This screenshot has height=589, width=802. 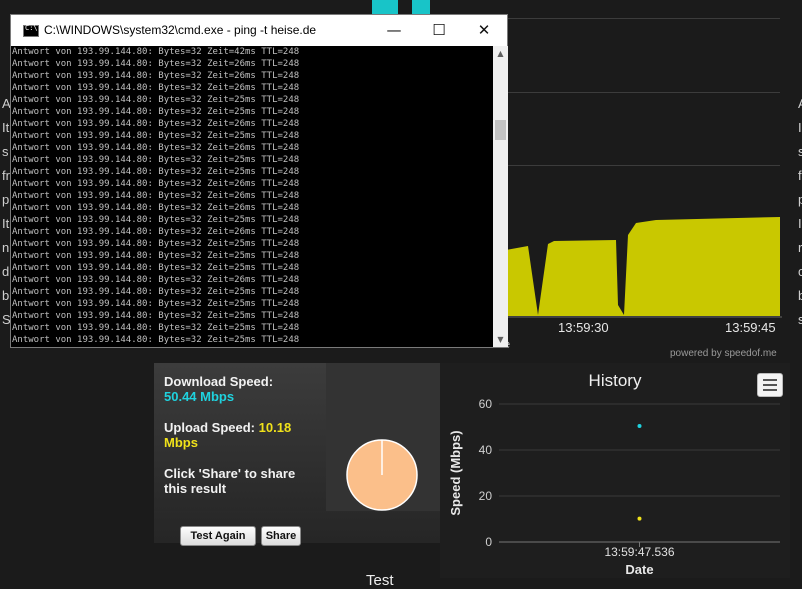 I want to click on background-text-fragment: c, so click(x=800, y=271).